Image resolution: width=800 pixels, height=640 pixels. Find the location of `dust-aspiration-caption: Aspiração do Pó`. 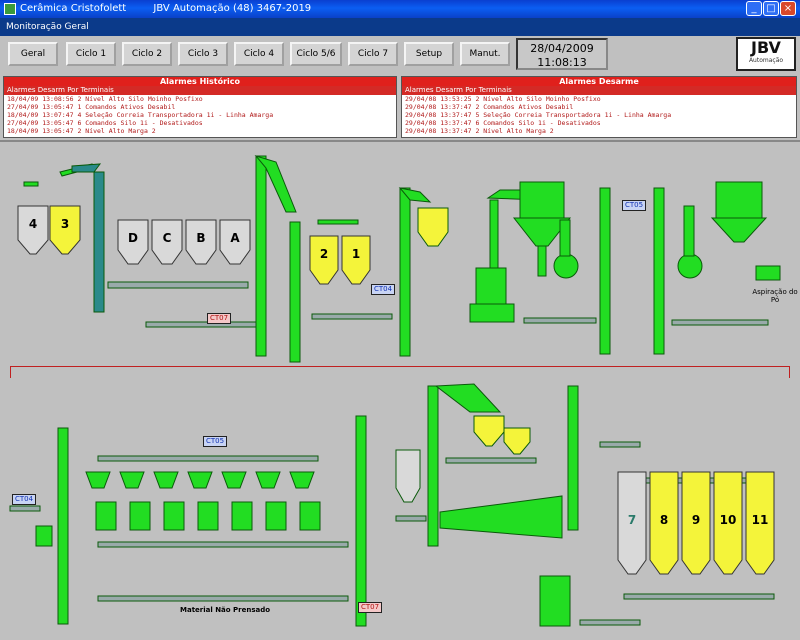

dust-aspiration-caption: Aspiração do Pó is located at coordinates (775, 296).